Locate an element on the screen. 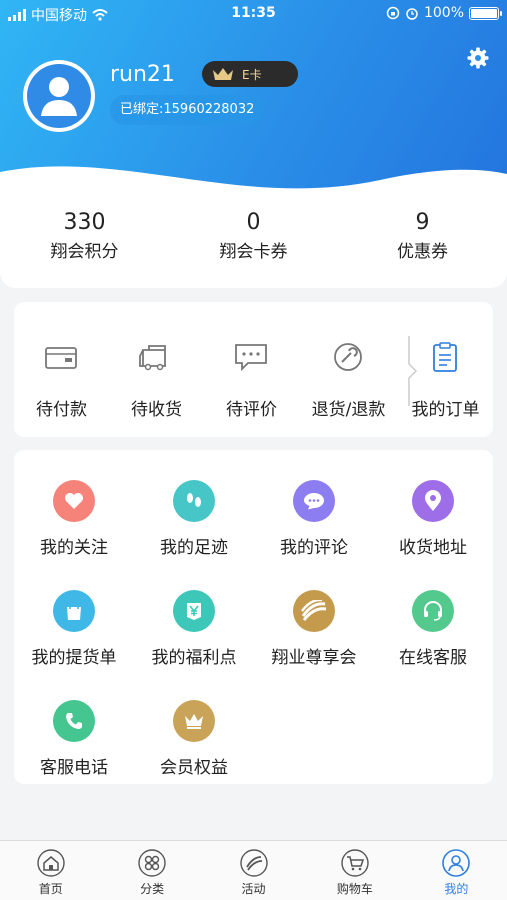  service-comments: 我的评论 is located at coordinates (314, 530).